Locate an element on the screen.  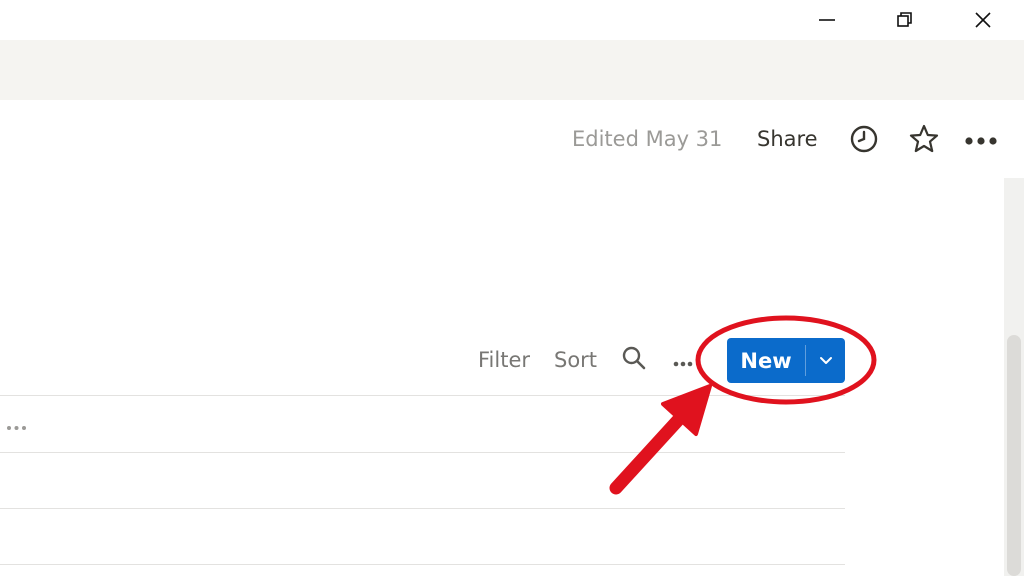
restore-button is located at coordinates (905, 20).